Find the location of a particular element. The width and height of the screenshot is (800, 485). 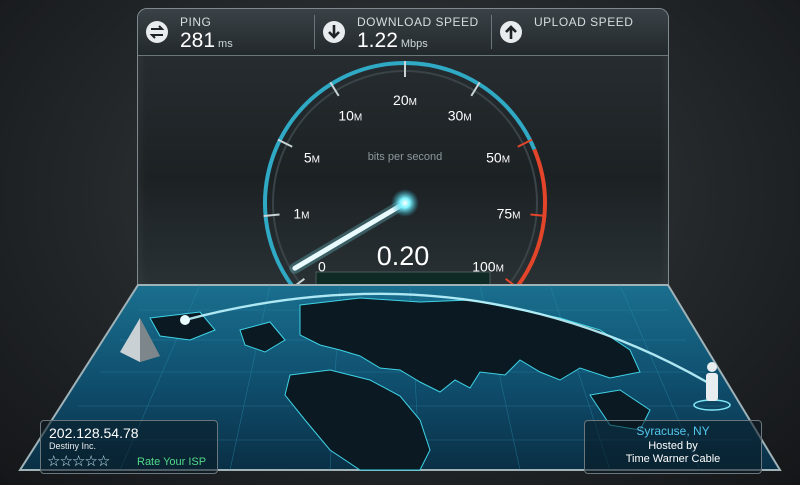

gauge-hub is located at coordinates (405, 203).